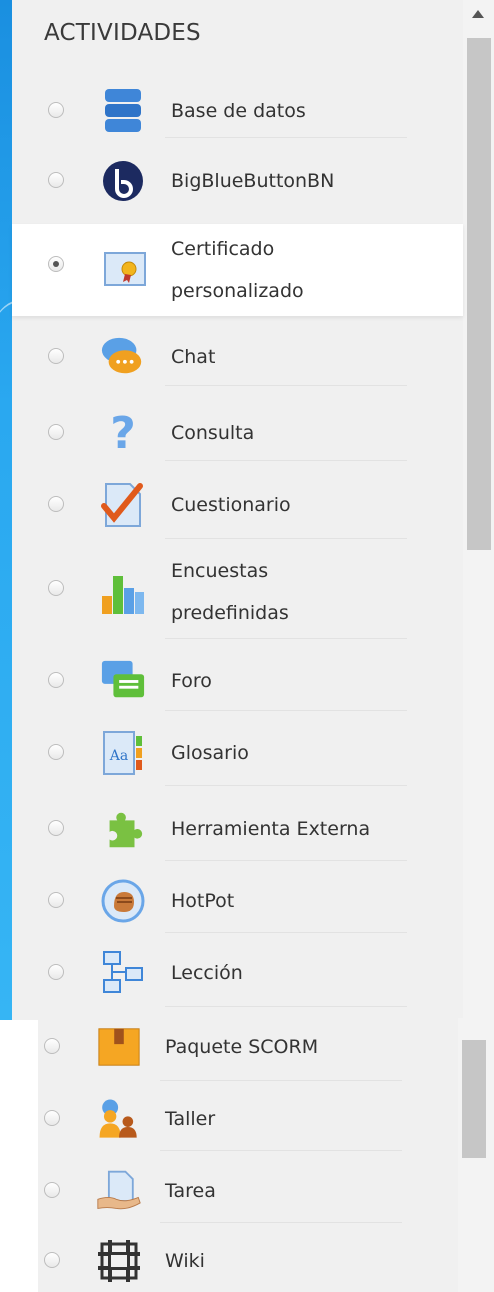  I want to click on list-item-herramienta-externa: Herramienta Externa, so click(238, 829).